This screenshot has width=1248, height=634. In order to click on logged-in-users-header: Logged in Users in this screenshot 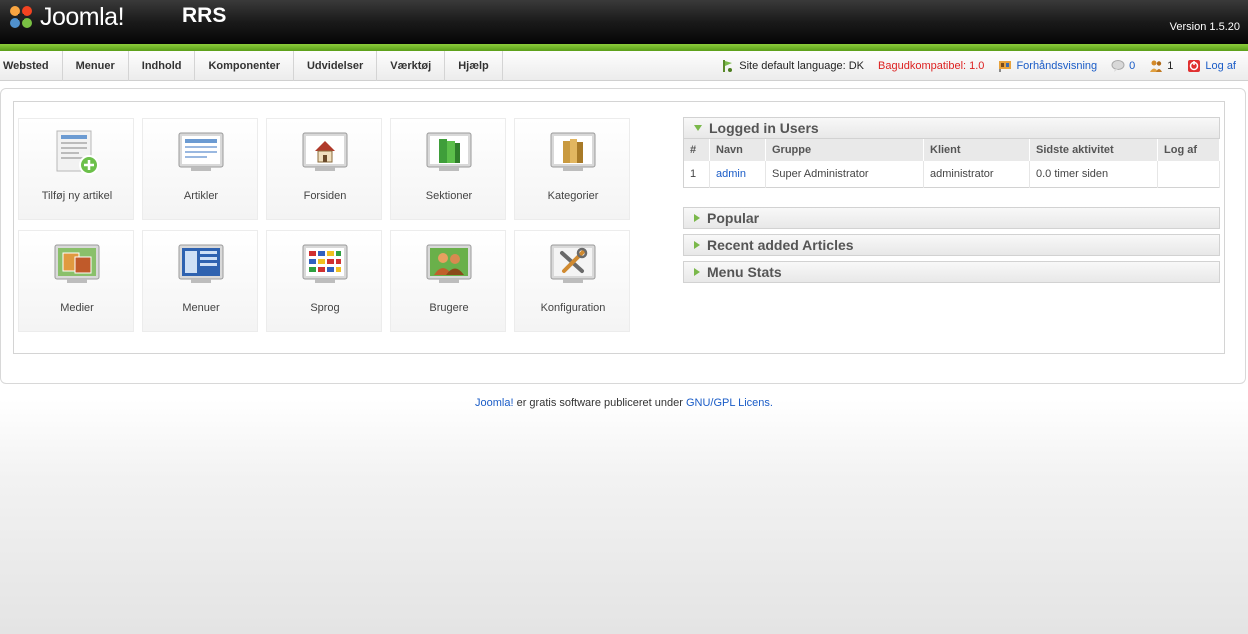, I will do `click(951, 128)`.